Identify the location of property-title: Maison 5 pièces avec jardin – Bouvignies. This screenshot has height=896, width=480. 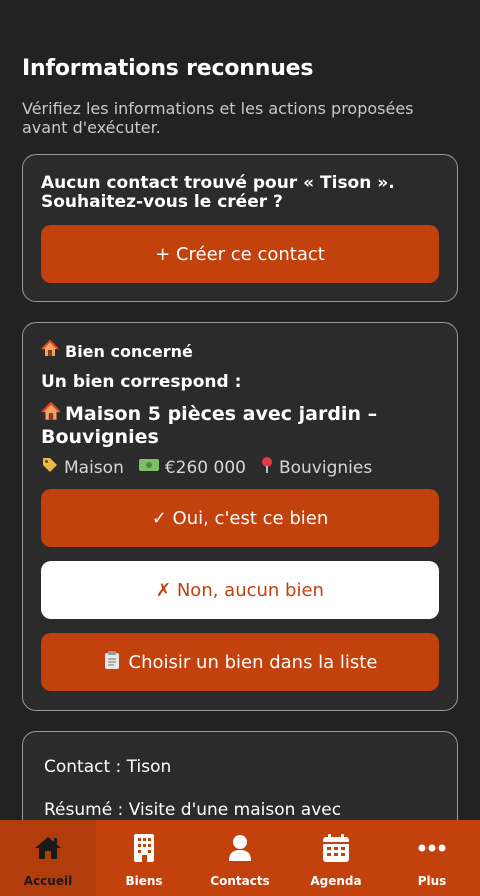
(241, 424).